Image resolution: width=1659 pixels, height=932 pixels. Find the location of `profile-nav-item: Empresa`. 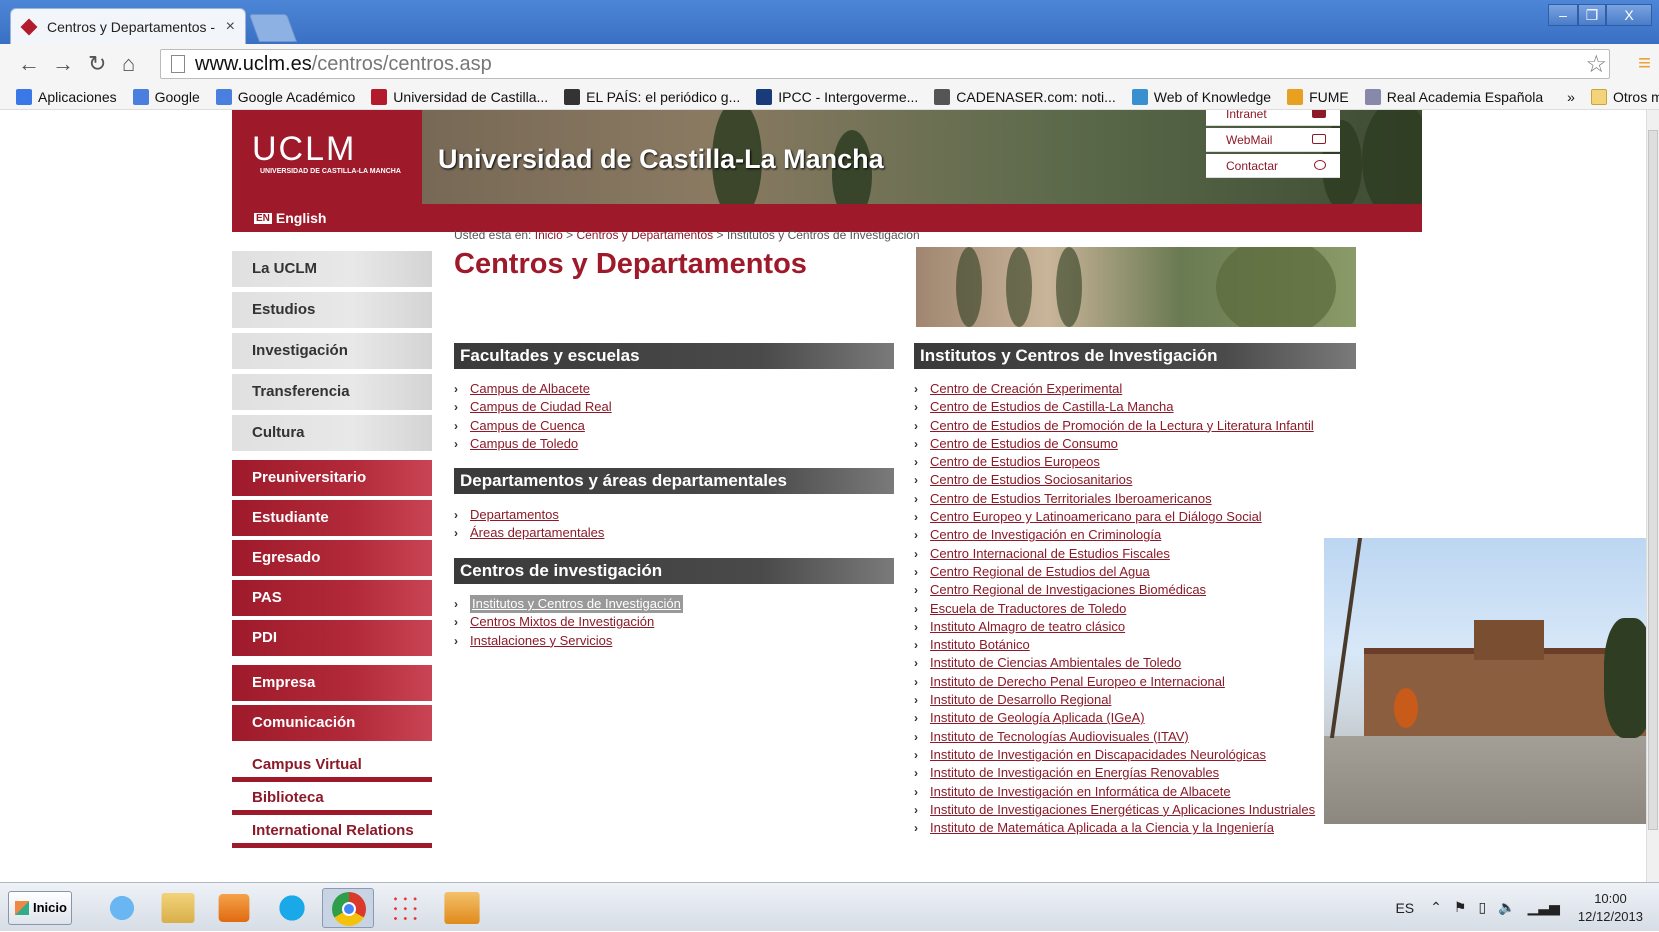

profile-nav-item: Empresa is located at coordinates (332, 683).